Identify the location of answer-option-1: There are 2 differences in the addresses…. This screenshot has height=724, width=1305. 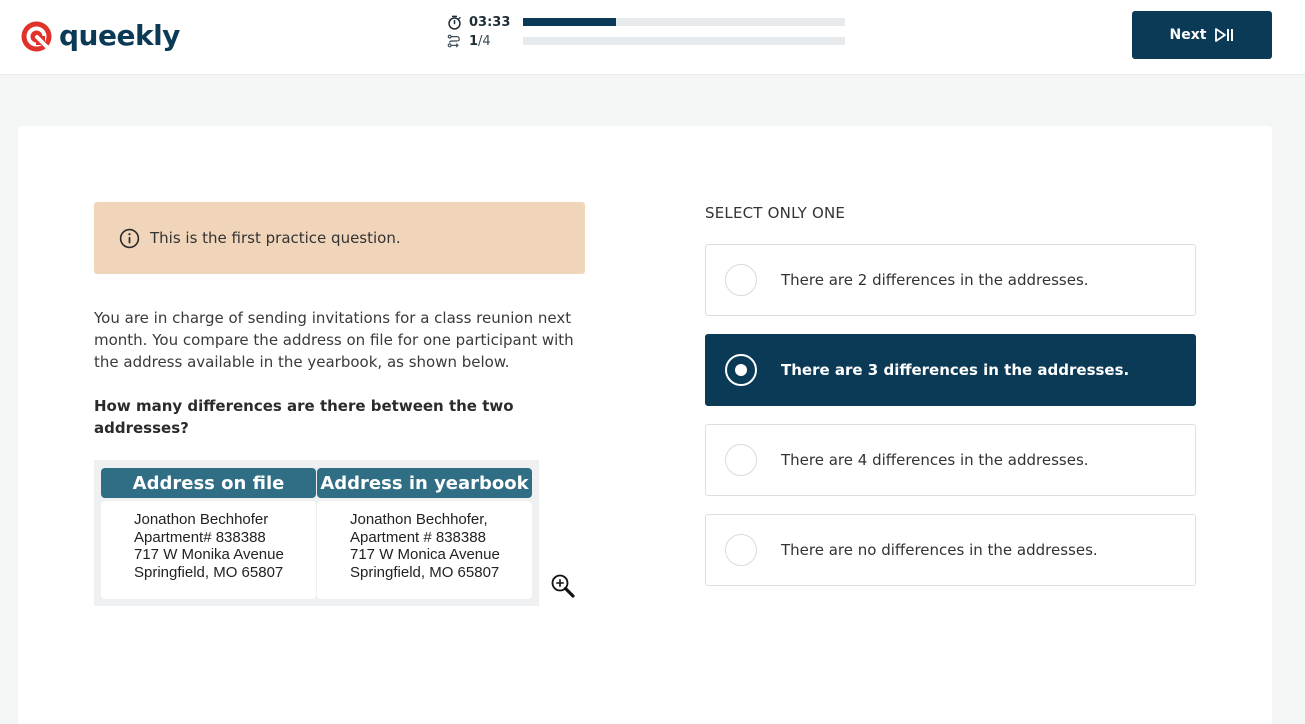
(950, 280).